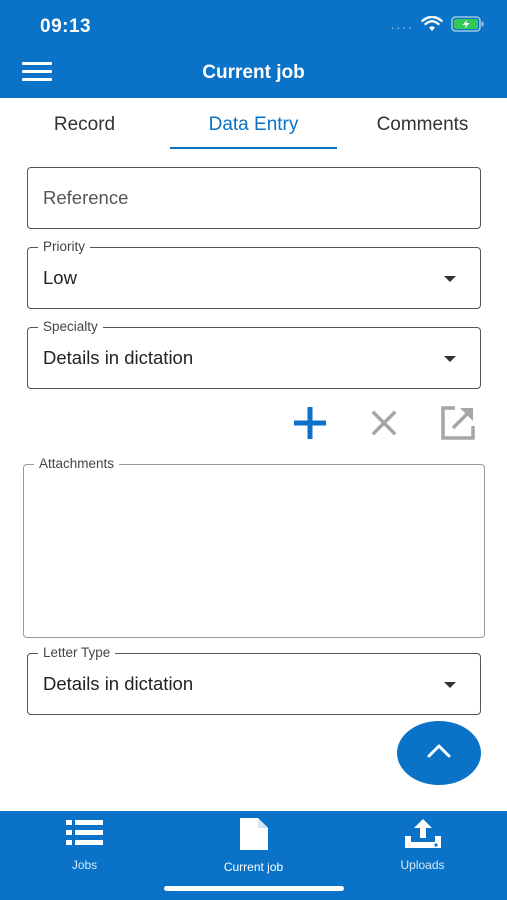 This screenshot has width=507, height=900. I want to click on app-header: 09:13 ···· Current job, so click(253, 49).